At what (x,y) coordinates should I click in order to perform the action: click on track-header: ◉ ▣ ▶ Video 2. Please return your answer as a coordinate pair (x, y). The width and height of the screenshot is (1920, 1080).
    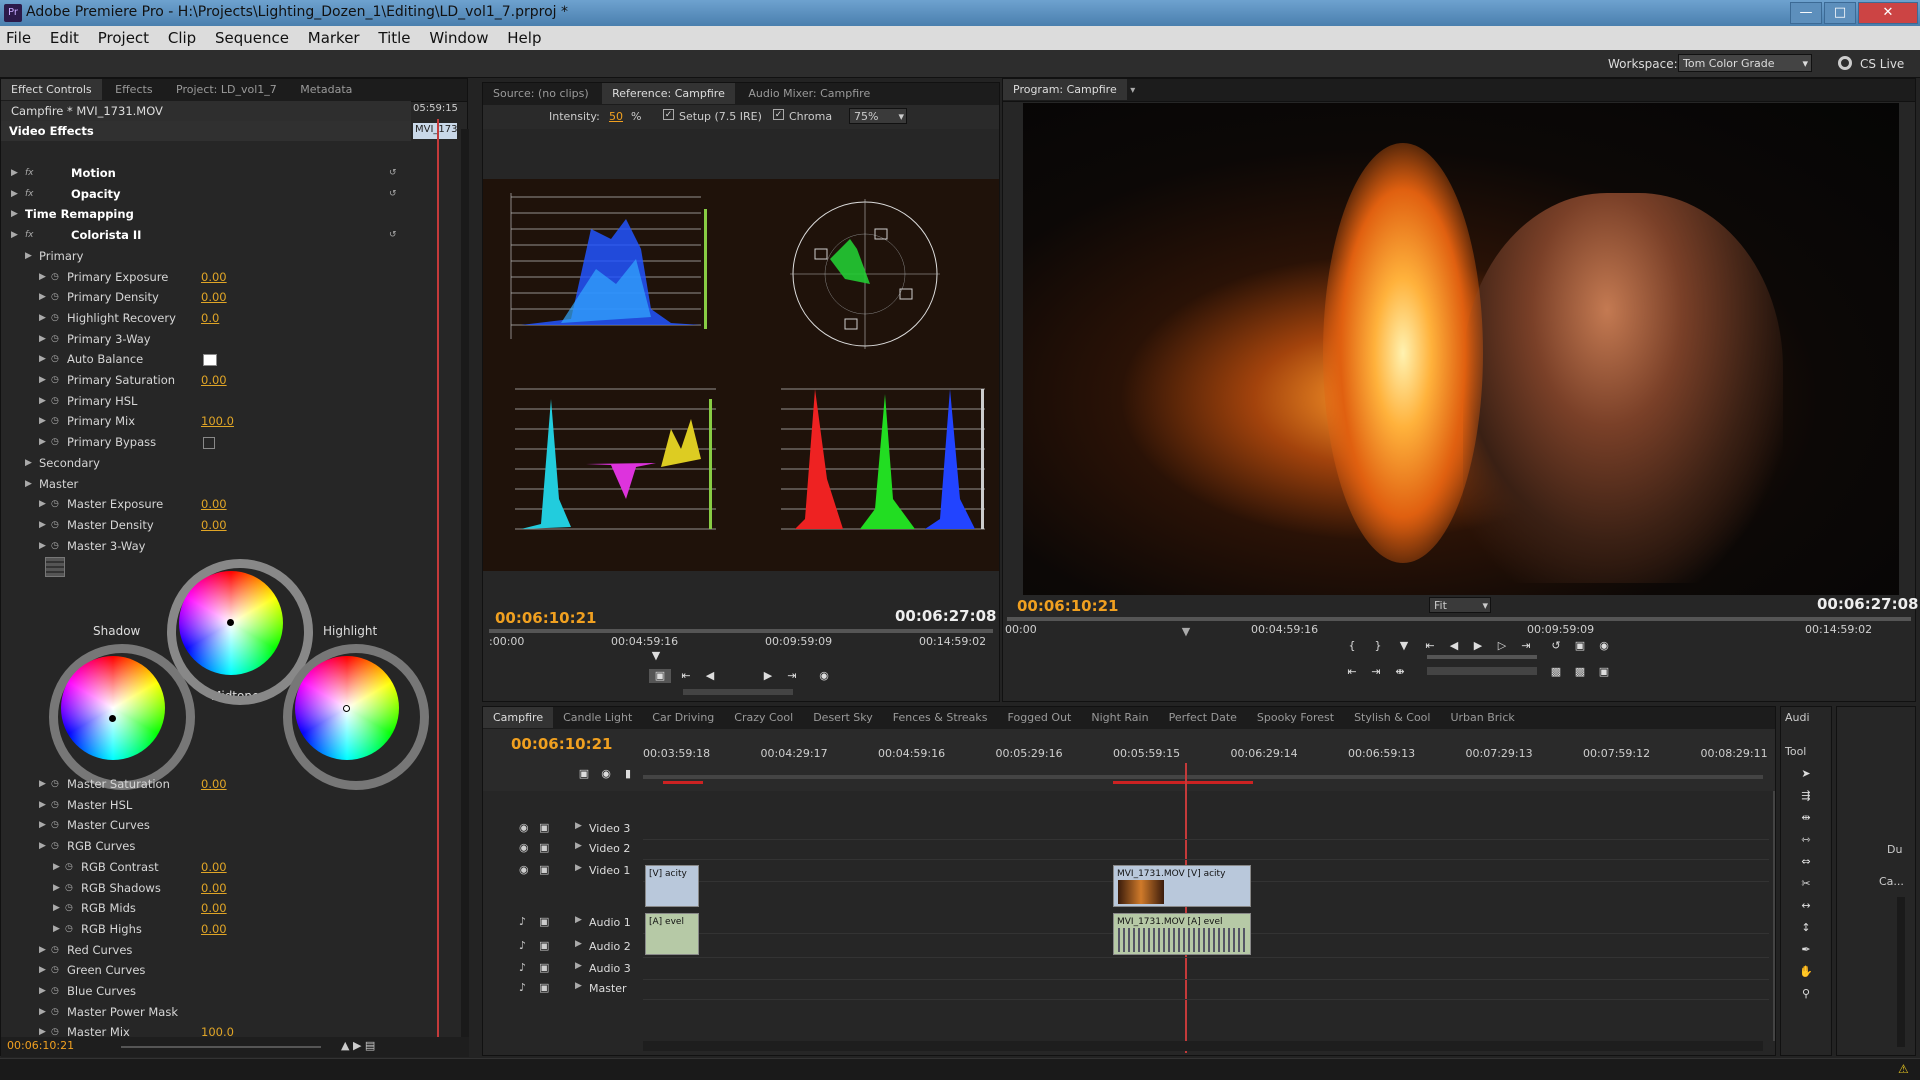
    Looking at the image, I should click on (563, 849).